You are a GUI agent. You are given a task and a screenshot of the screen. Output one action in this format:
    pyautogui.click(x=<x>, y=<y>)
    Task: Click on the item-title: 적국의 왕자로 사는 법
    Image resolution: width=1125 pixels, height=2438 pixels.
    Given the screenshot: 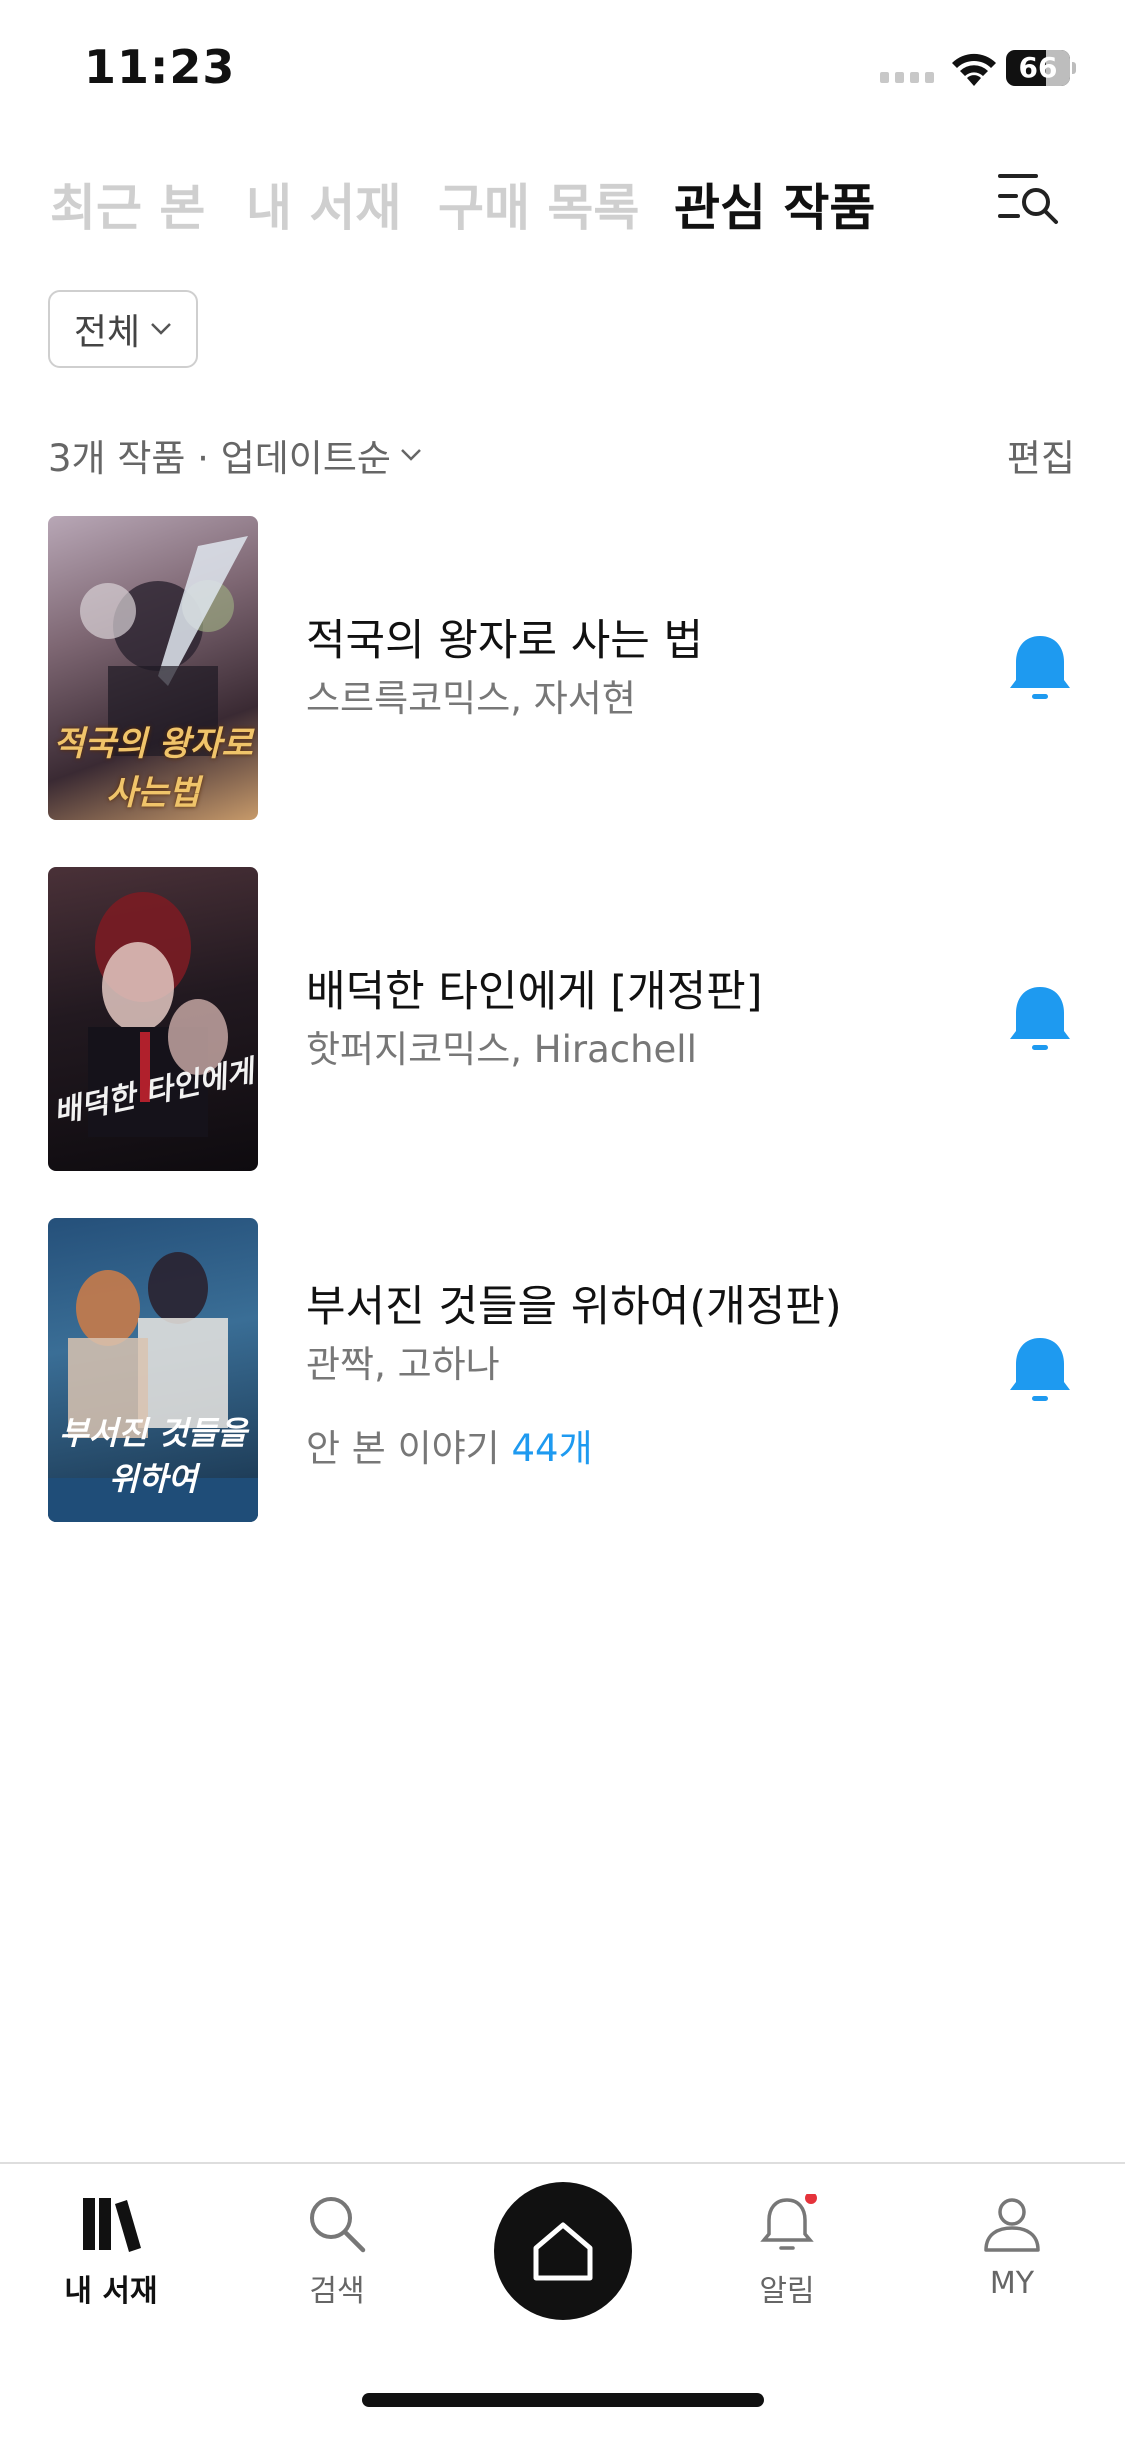 What is the action you would take?
    pyautogui.click(x=505, y=641)
    